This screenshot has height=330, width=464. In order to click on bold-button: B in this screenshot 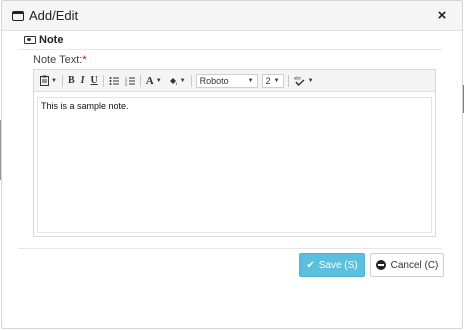, I will do `click(71, 81)`.